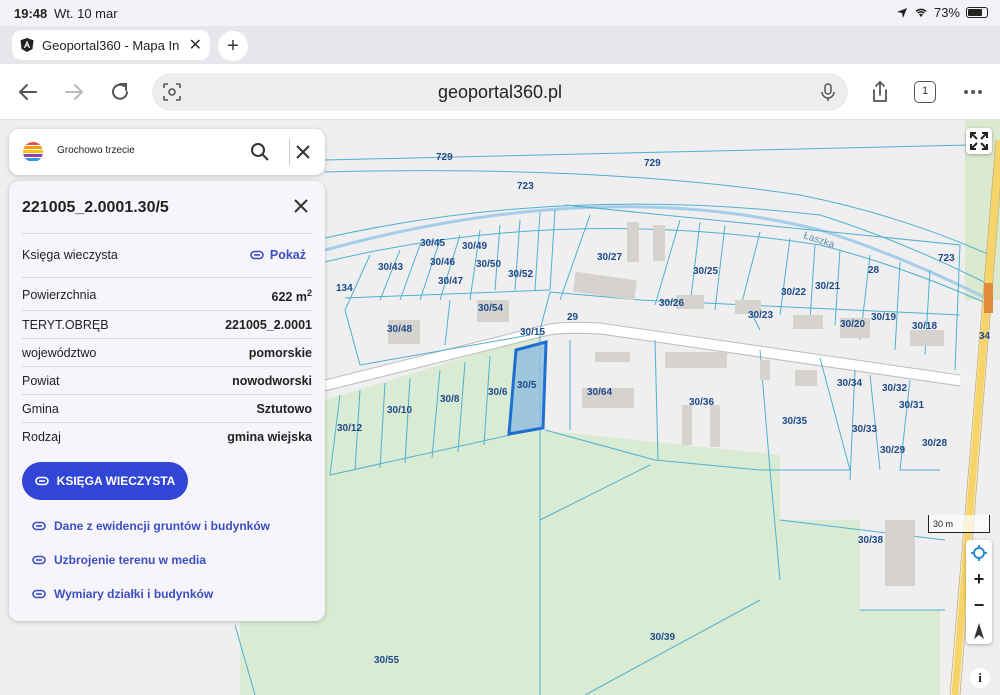 The height and width of the screenshot is (695, 1000). Describe the element at coordinates (911, 405) in the screenshot. I see `parcel-label: 30/31` at that location.